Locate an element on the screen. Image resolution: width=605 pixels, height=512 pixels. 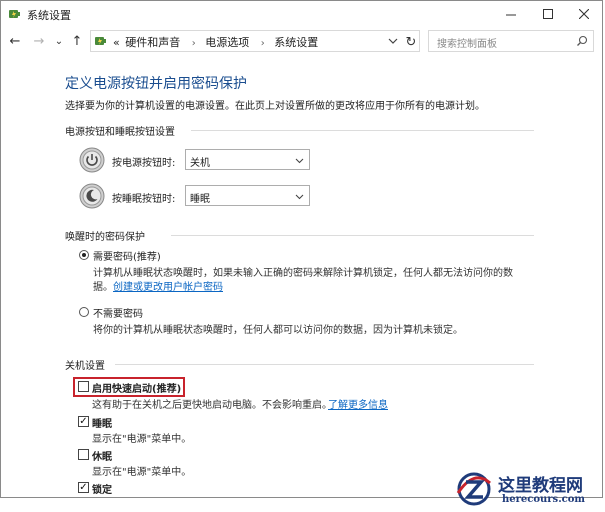
maximize-button is located at coordinates (548, 14).